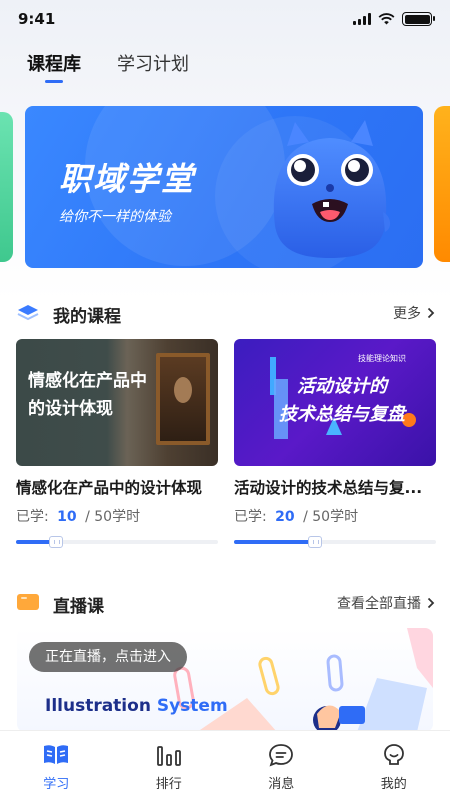 This screenshot has height=800, width=450. Describe the element at coordinates (67, 517) in the screenshot. I see `learned-hours: 10` at that location.